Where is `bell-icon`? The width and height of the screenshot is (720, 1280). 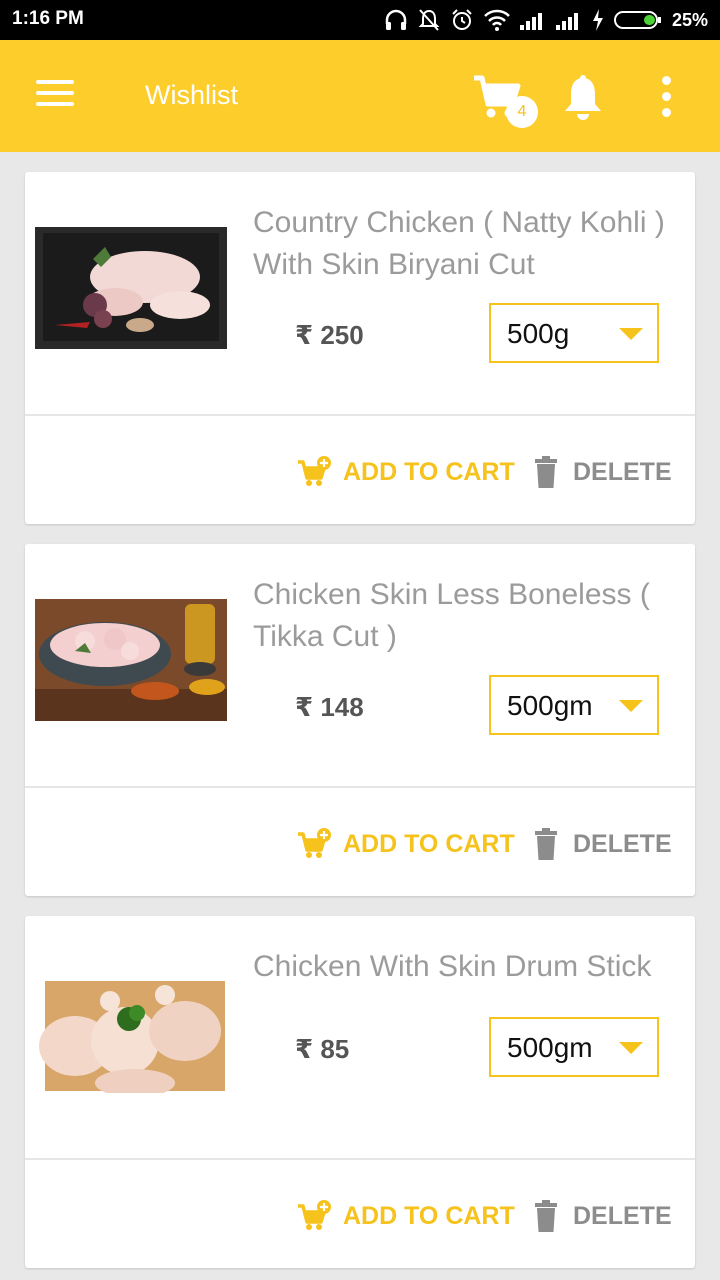
bell-icon is located at coordinates (583, 97).